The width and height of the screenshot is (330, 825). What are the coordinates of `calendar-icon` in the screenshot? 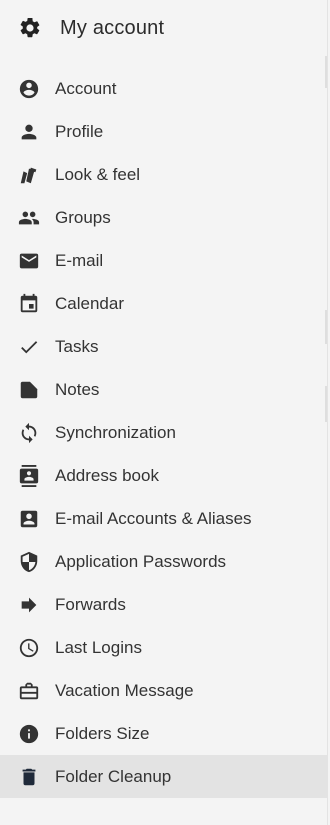 It's located at (29, 304).